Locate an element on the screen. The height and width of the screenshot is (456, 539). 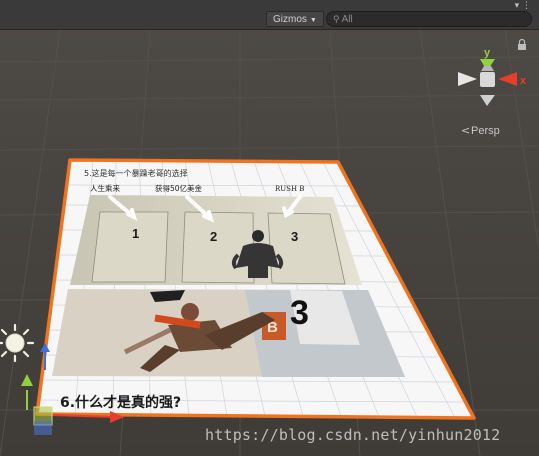
door-caption-1: 人生乘来 is located at coordinates (105, 188).